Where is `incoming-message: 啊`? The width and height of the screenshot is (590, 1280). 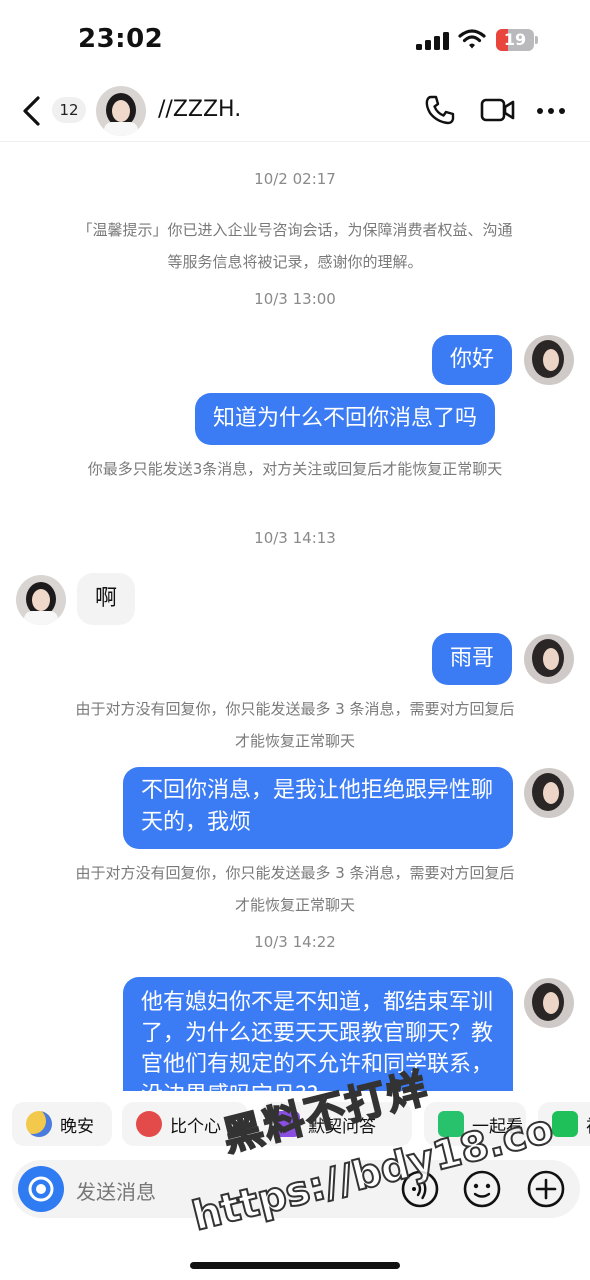
incoming-message: 啊 is located at coordinates (106, 599).